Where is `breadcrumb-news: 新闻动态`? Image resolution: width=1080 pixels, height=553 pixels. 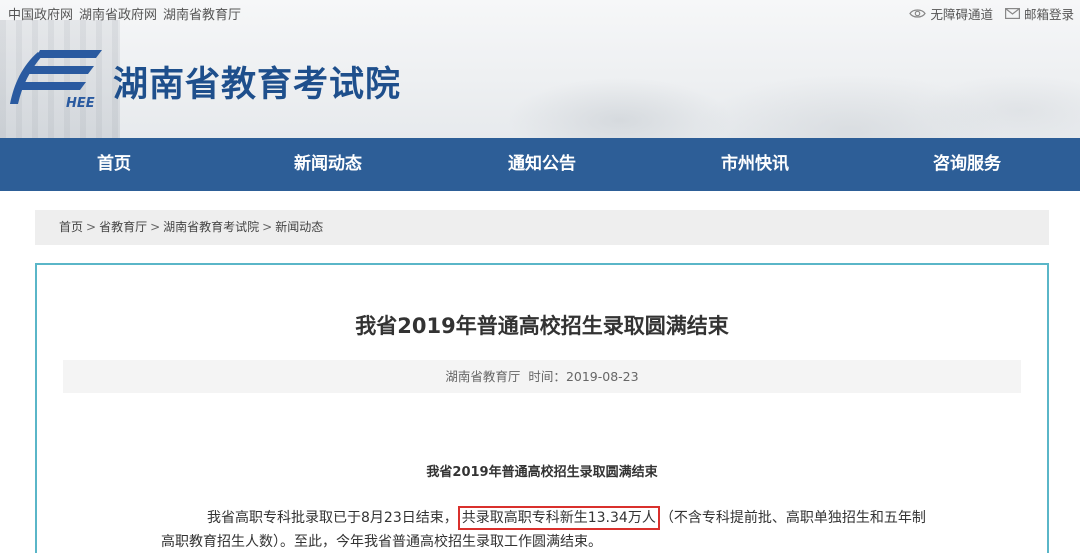 breadcrumb-news: 新闻动态 is located at coordinates (299, 227).